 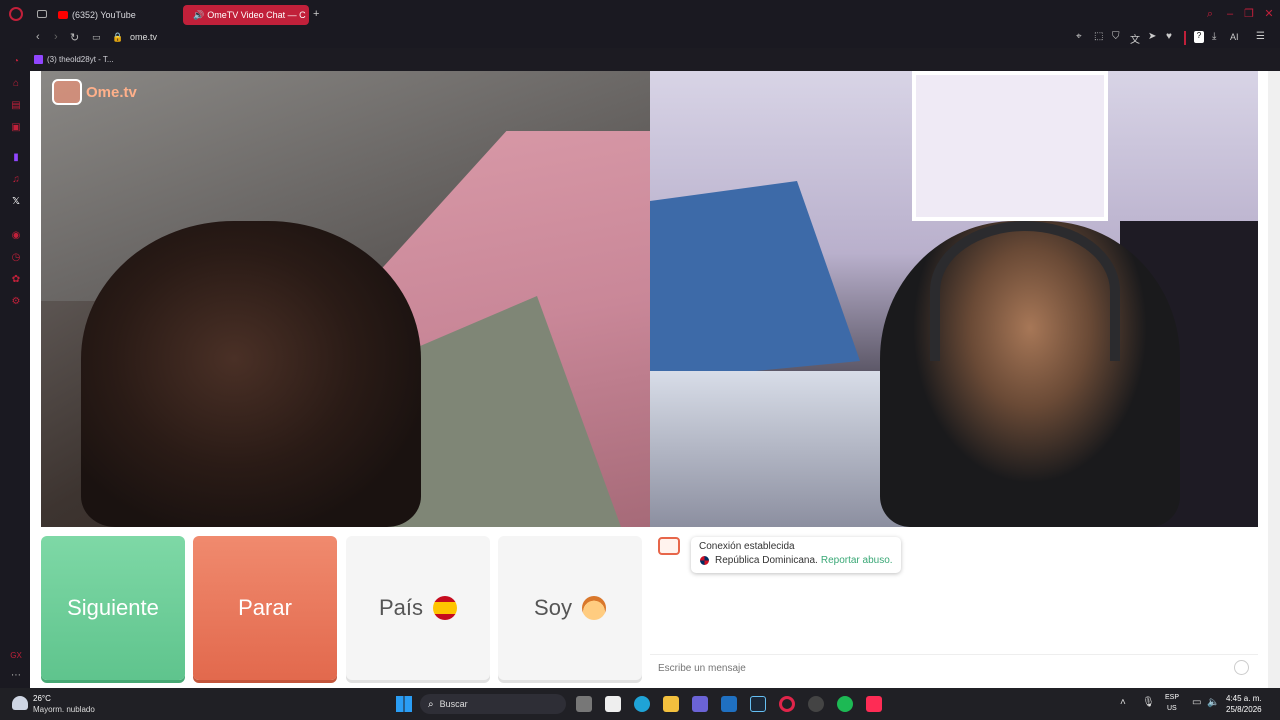 I want to click on menu-icon: ☰, so click(x=1260, y=36).